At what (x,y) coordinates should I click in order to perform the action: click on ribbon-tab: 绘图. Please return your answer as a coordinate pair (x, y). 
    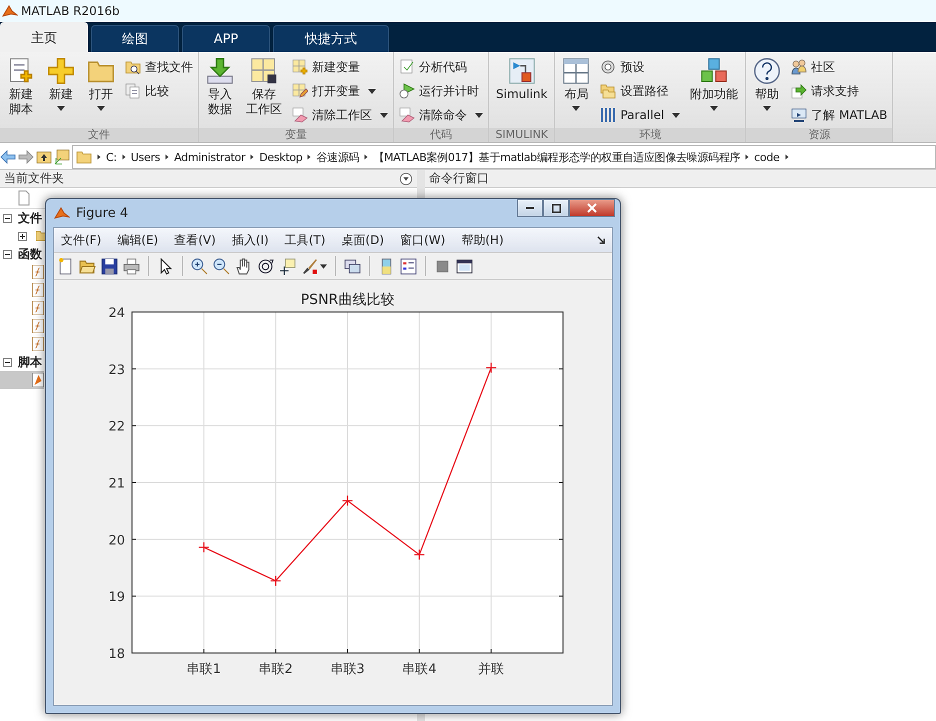
    Looking at the image, I should click on (135, 38).